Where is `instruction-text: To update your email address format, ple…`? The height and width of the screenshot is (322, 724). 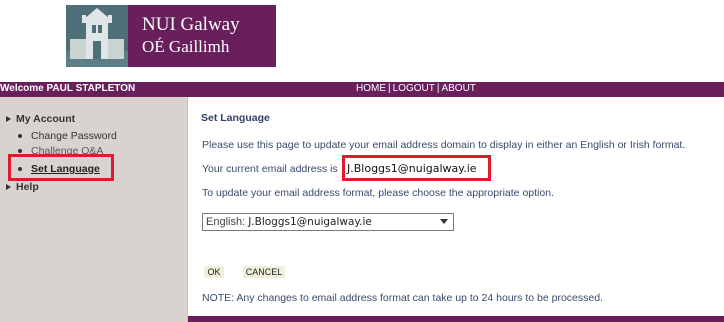
instruction-text: To update your email address format, ple… is located at coordinates (378, 193).